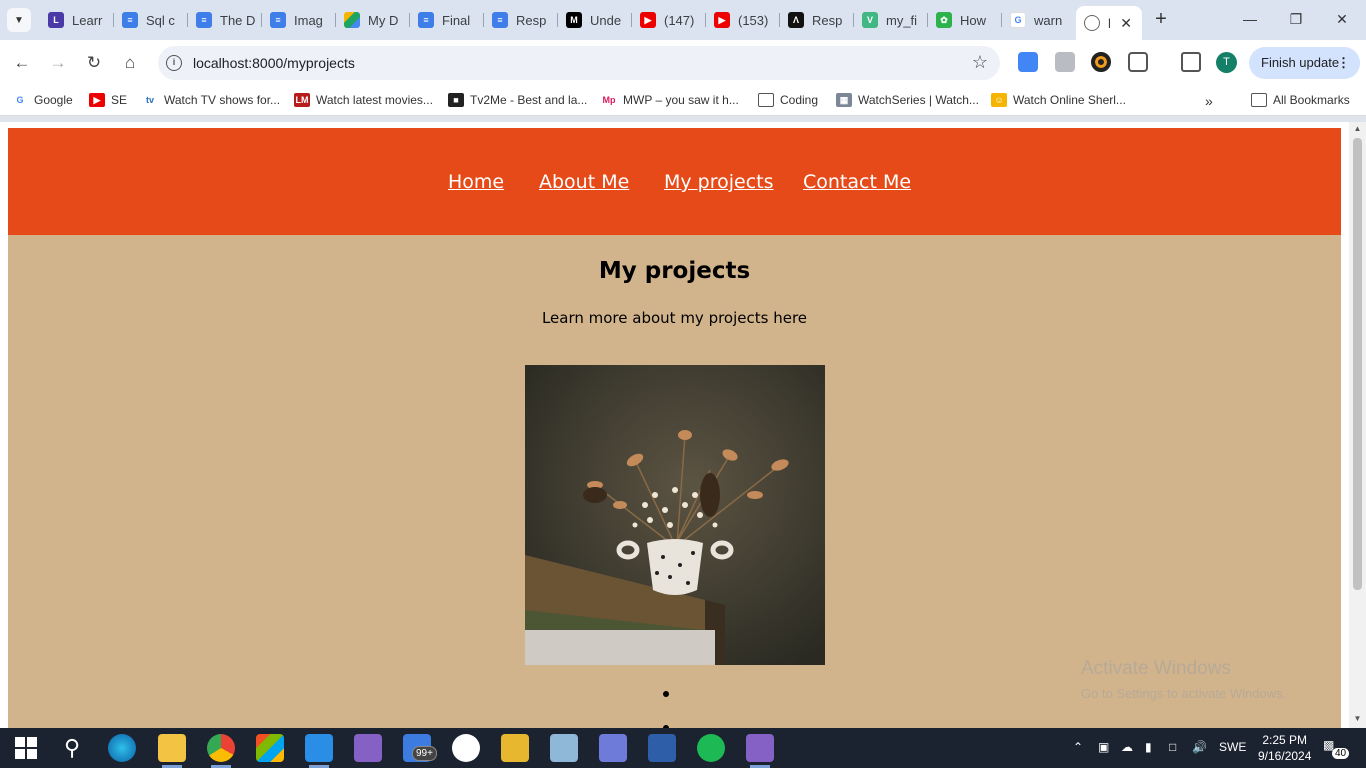 This screenshot has height=768, width=1366. I want to click on info-icon: i, so click(174, 63).